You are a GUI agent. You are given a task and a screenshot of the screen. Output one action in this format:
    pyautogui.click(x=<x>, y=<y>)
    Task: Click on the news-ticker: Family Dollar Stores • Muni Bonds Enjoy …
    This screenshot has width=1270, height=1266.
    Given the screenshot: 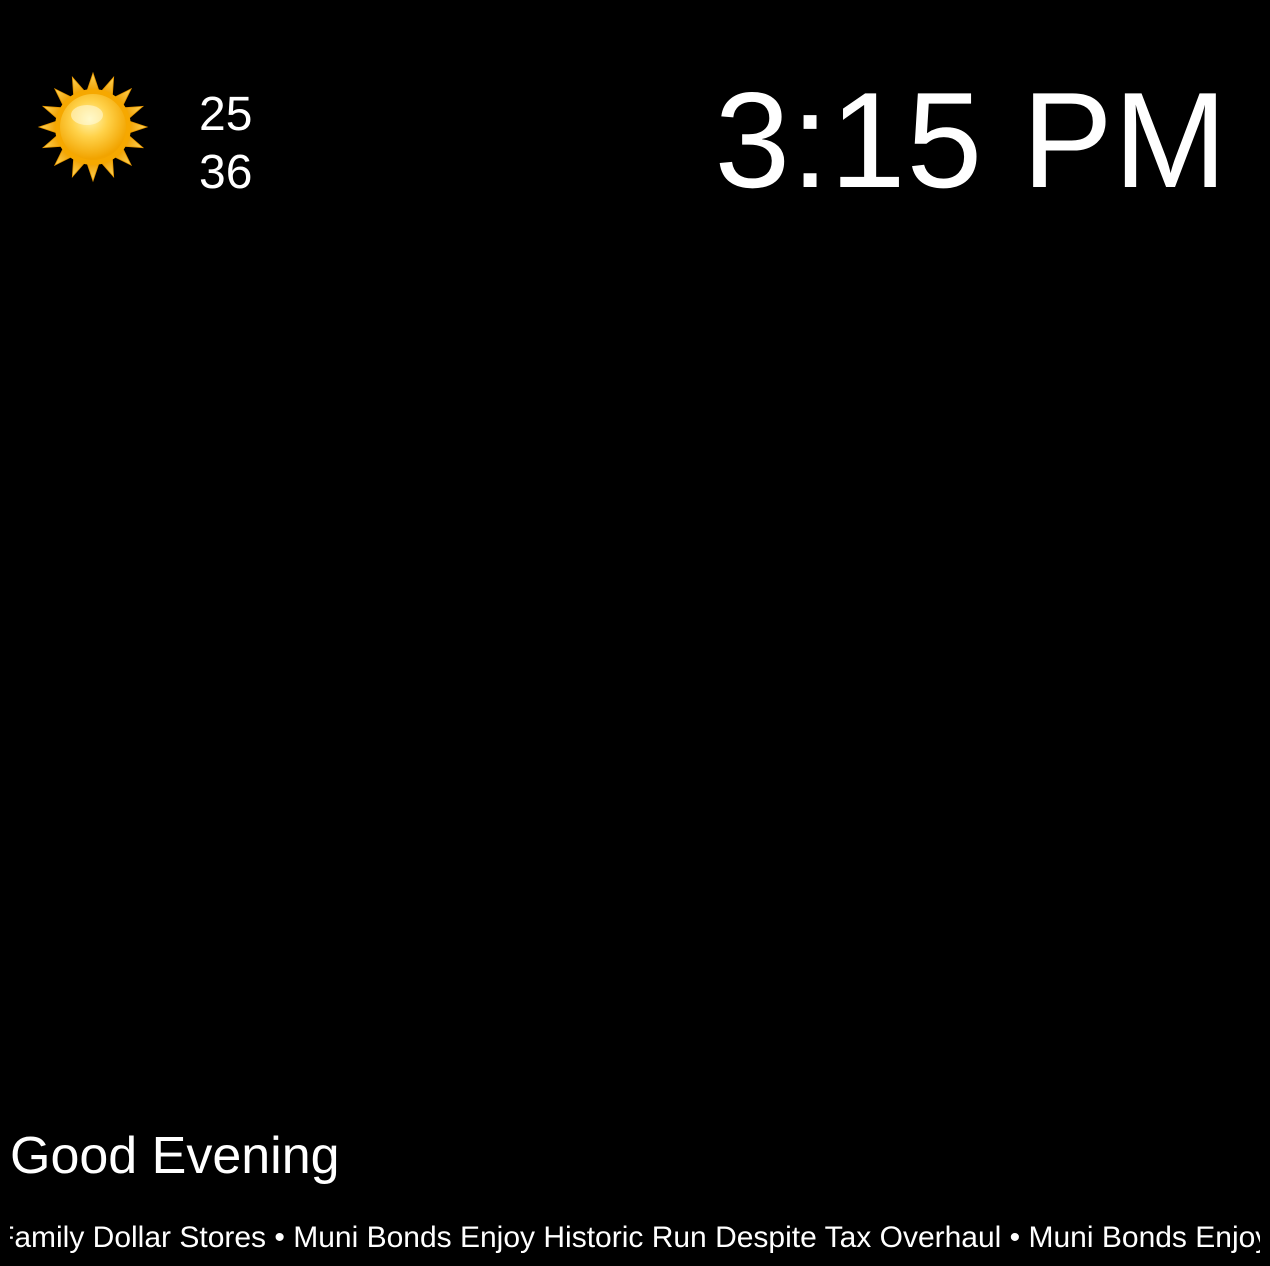 What is the action you would take?
    pyautogui.click(x=635, y=1238)
    